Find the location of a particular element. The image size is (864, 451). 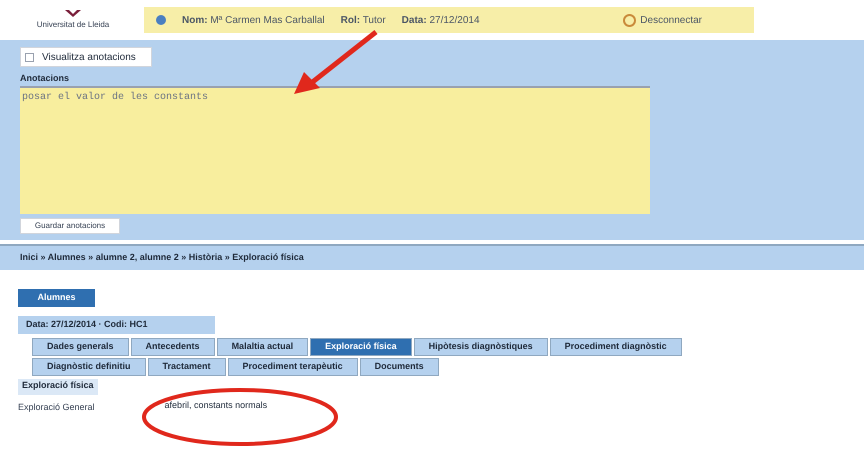

power-icon is located at coordinates (629, 20).